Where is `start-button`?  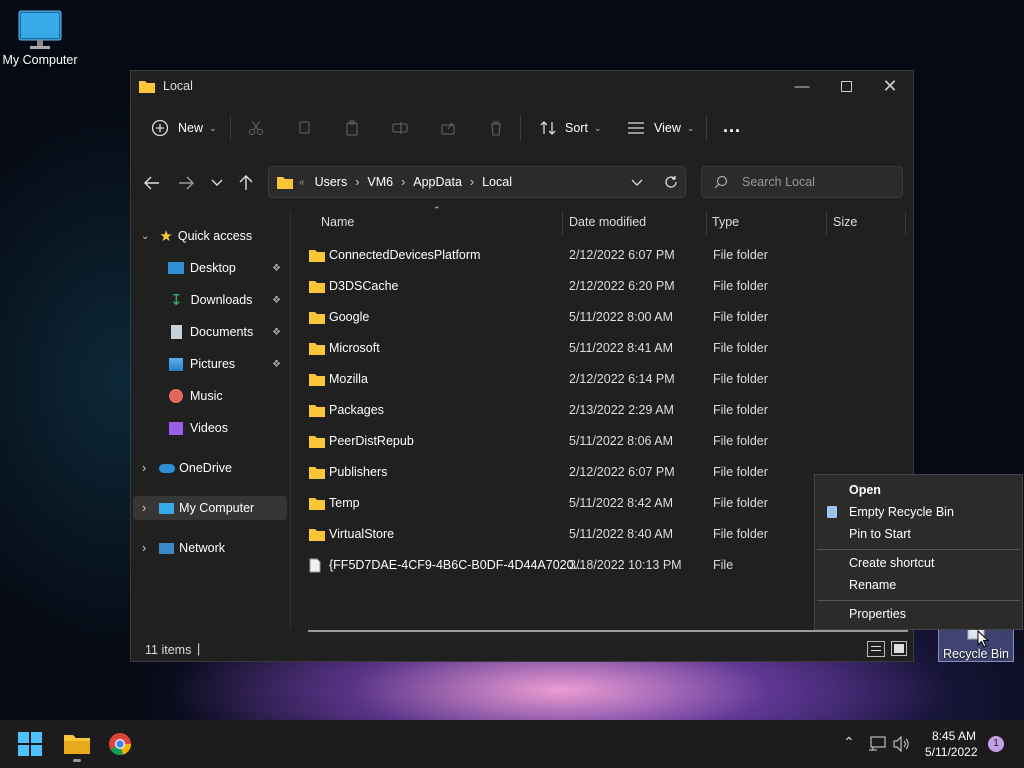
start-button is located at coordinates (30, 744).